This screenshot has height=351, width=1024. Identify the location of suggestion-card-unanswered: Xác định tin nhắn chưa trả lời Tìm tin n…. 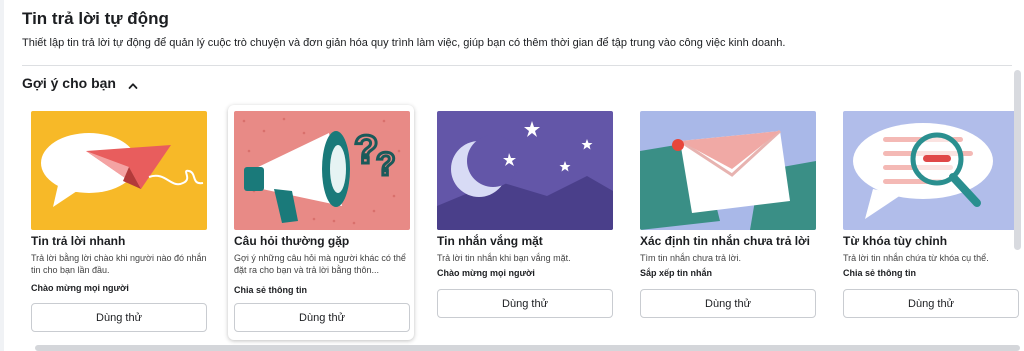
(727, 222).